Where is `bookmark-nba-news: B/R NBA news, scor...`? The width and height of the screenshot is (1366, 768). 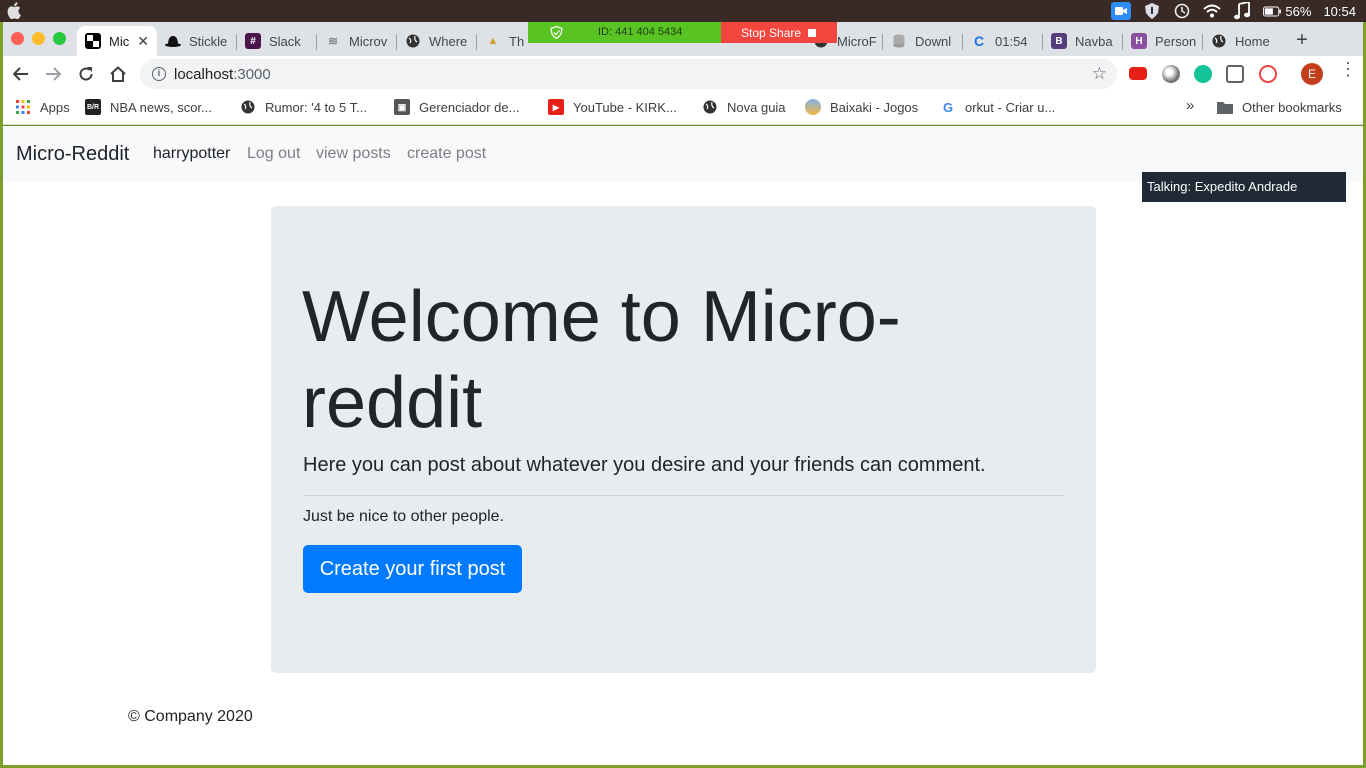
bookmark-nba-news: B/R NBA news, scor... is located at coordinates (148, 107).